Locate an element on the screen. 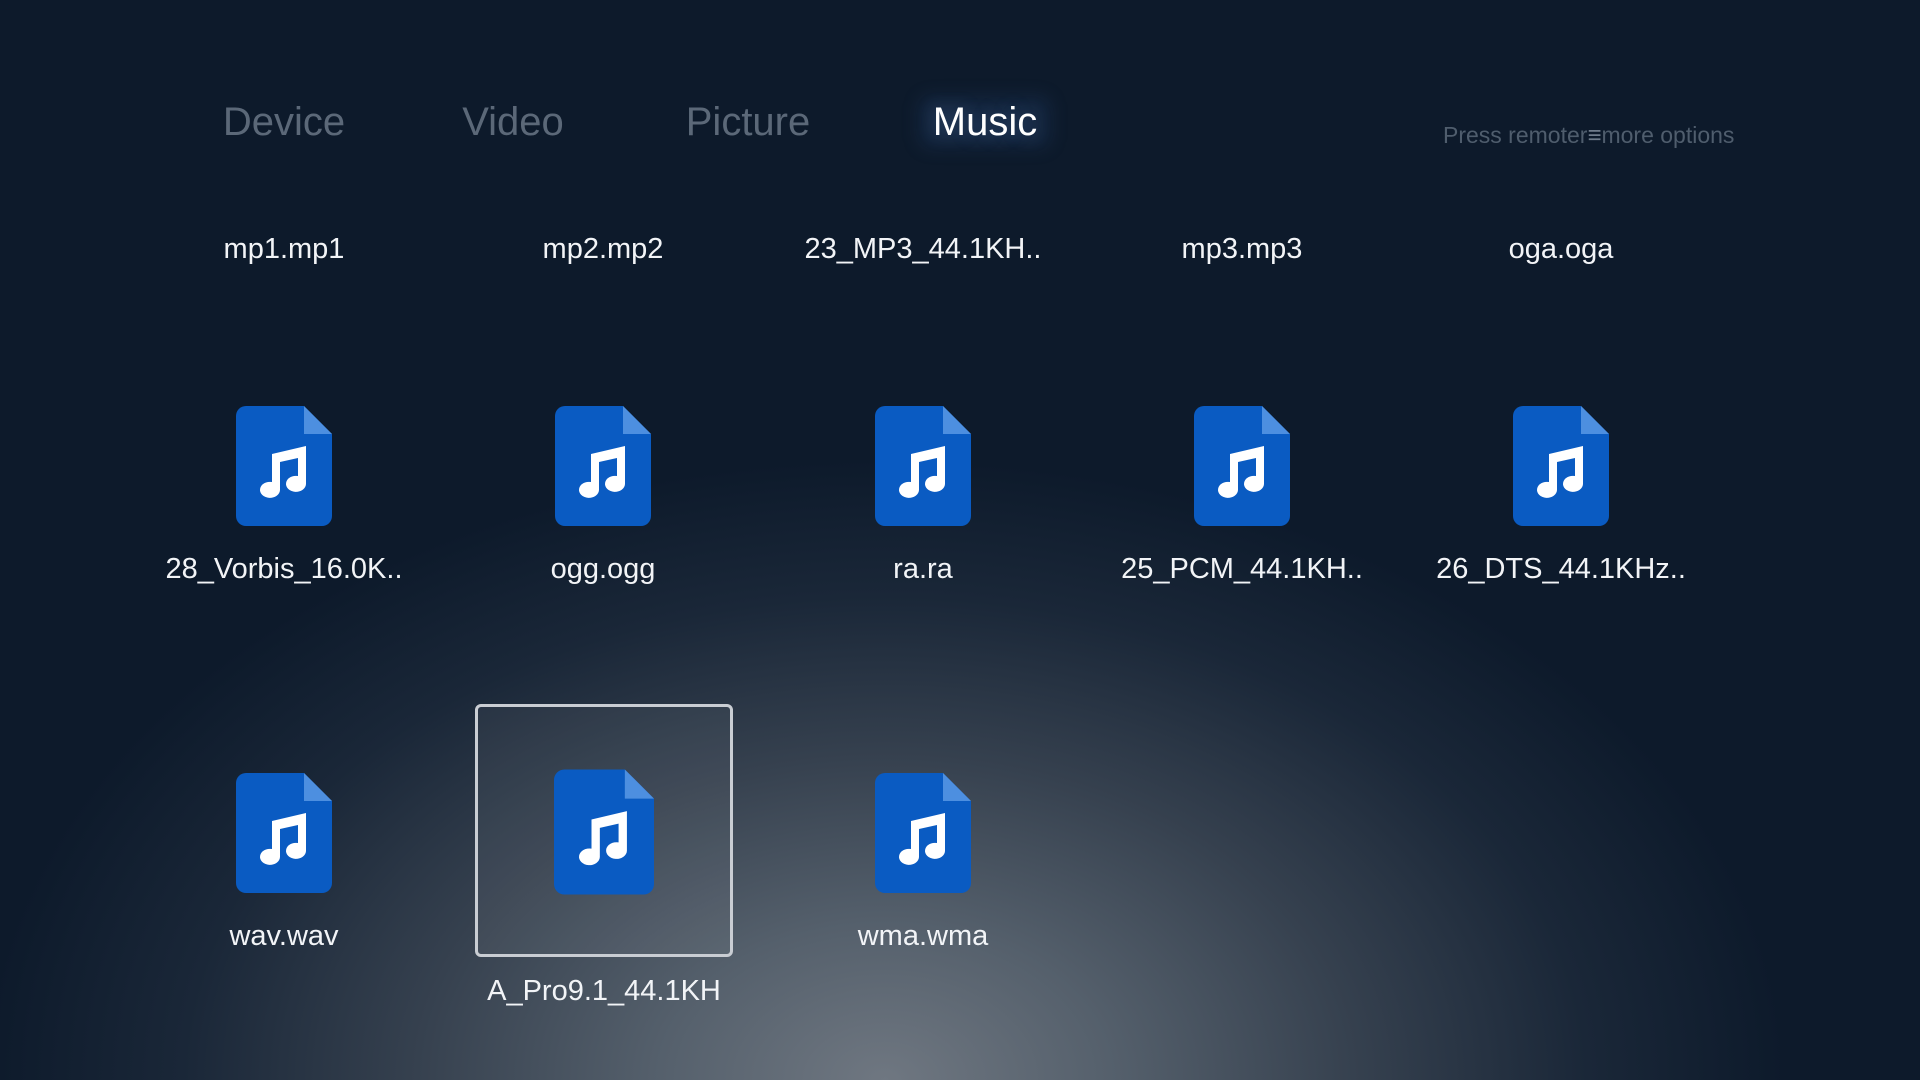  file-label: mp2.mp2 is located at coordinates (603, 249).